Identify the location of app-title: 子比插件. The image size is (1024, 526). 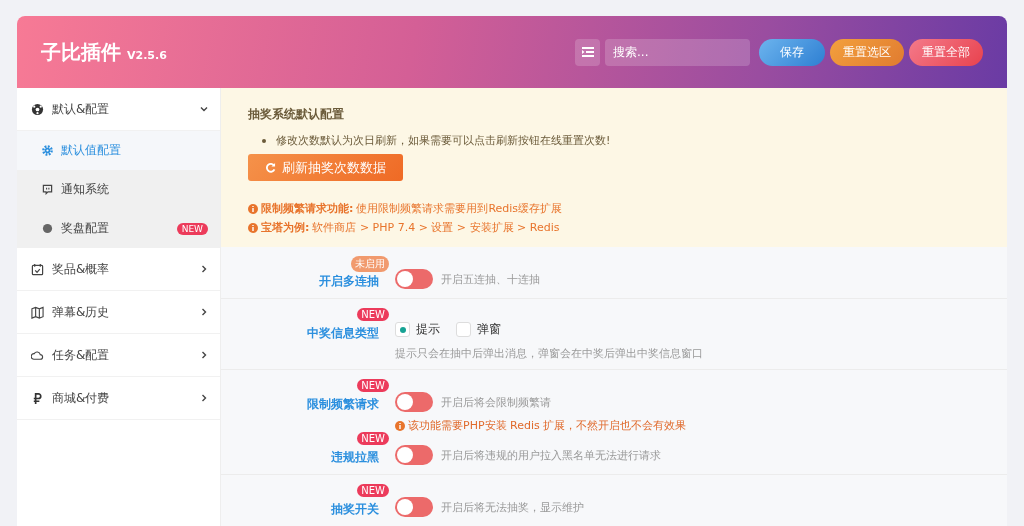
(81, 52).